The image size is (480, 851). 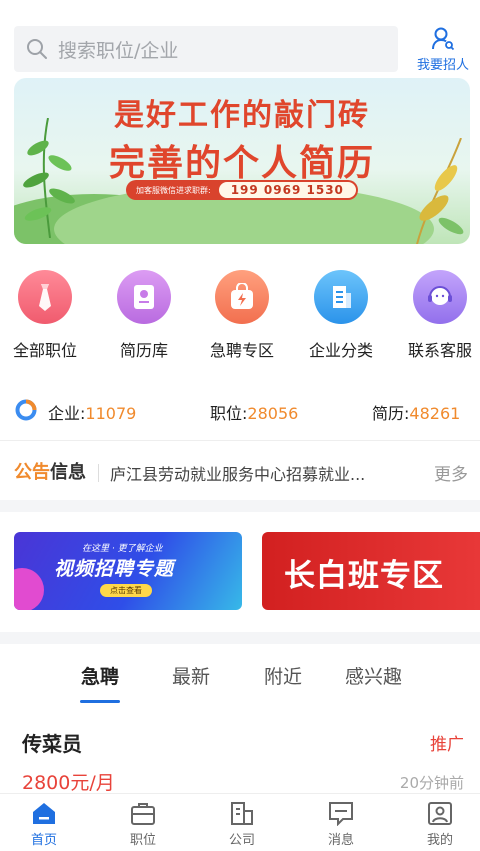 What do you see at coordinates (68, 472) in the screenshot?
I see `announcement-tag-b: 信息` at bounding box center [68, 472].